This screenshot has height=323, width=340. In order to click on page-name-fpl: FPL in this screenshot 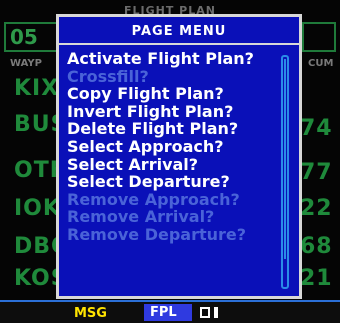, I will do `click(168, 312)`.